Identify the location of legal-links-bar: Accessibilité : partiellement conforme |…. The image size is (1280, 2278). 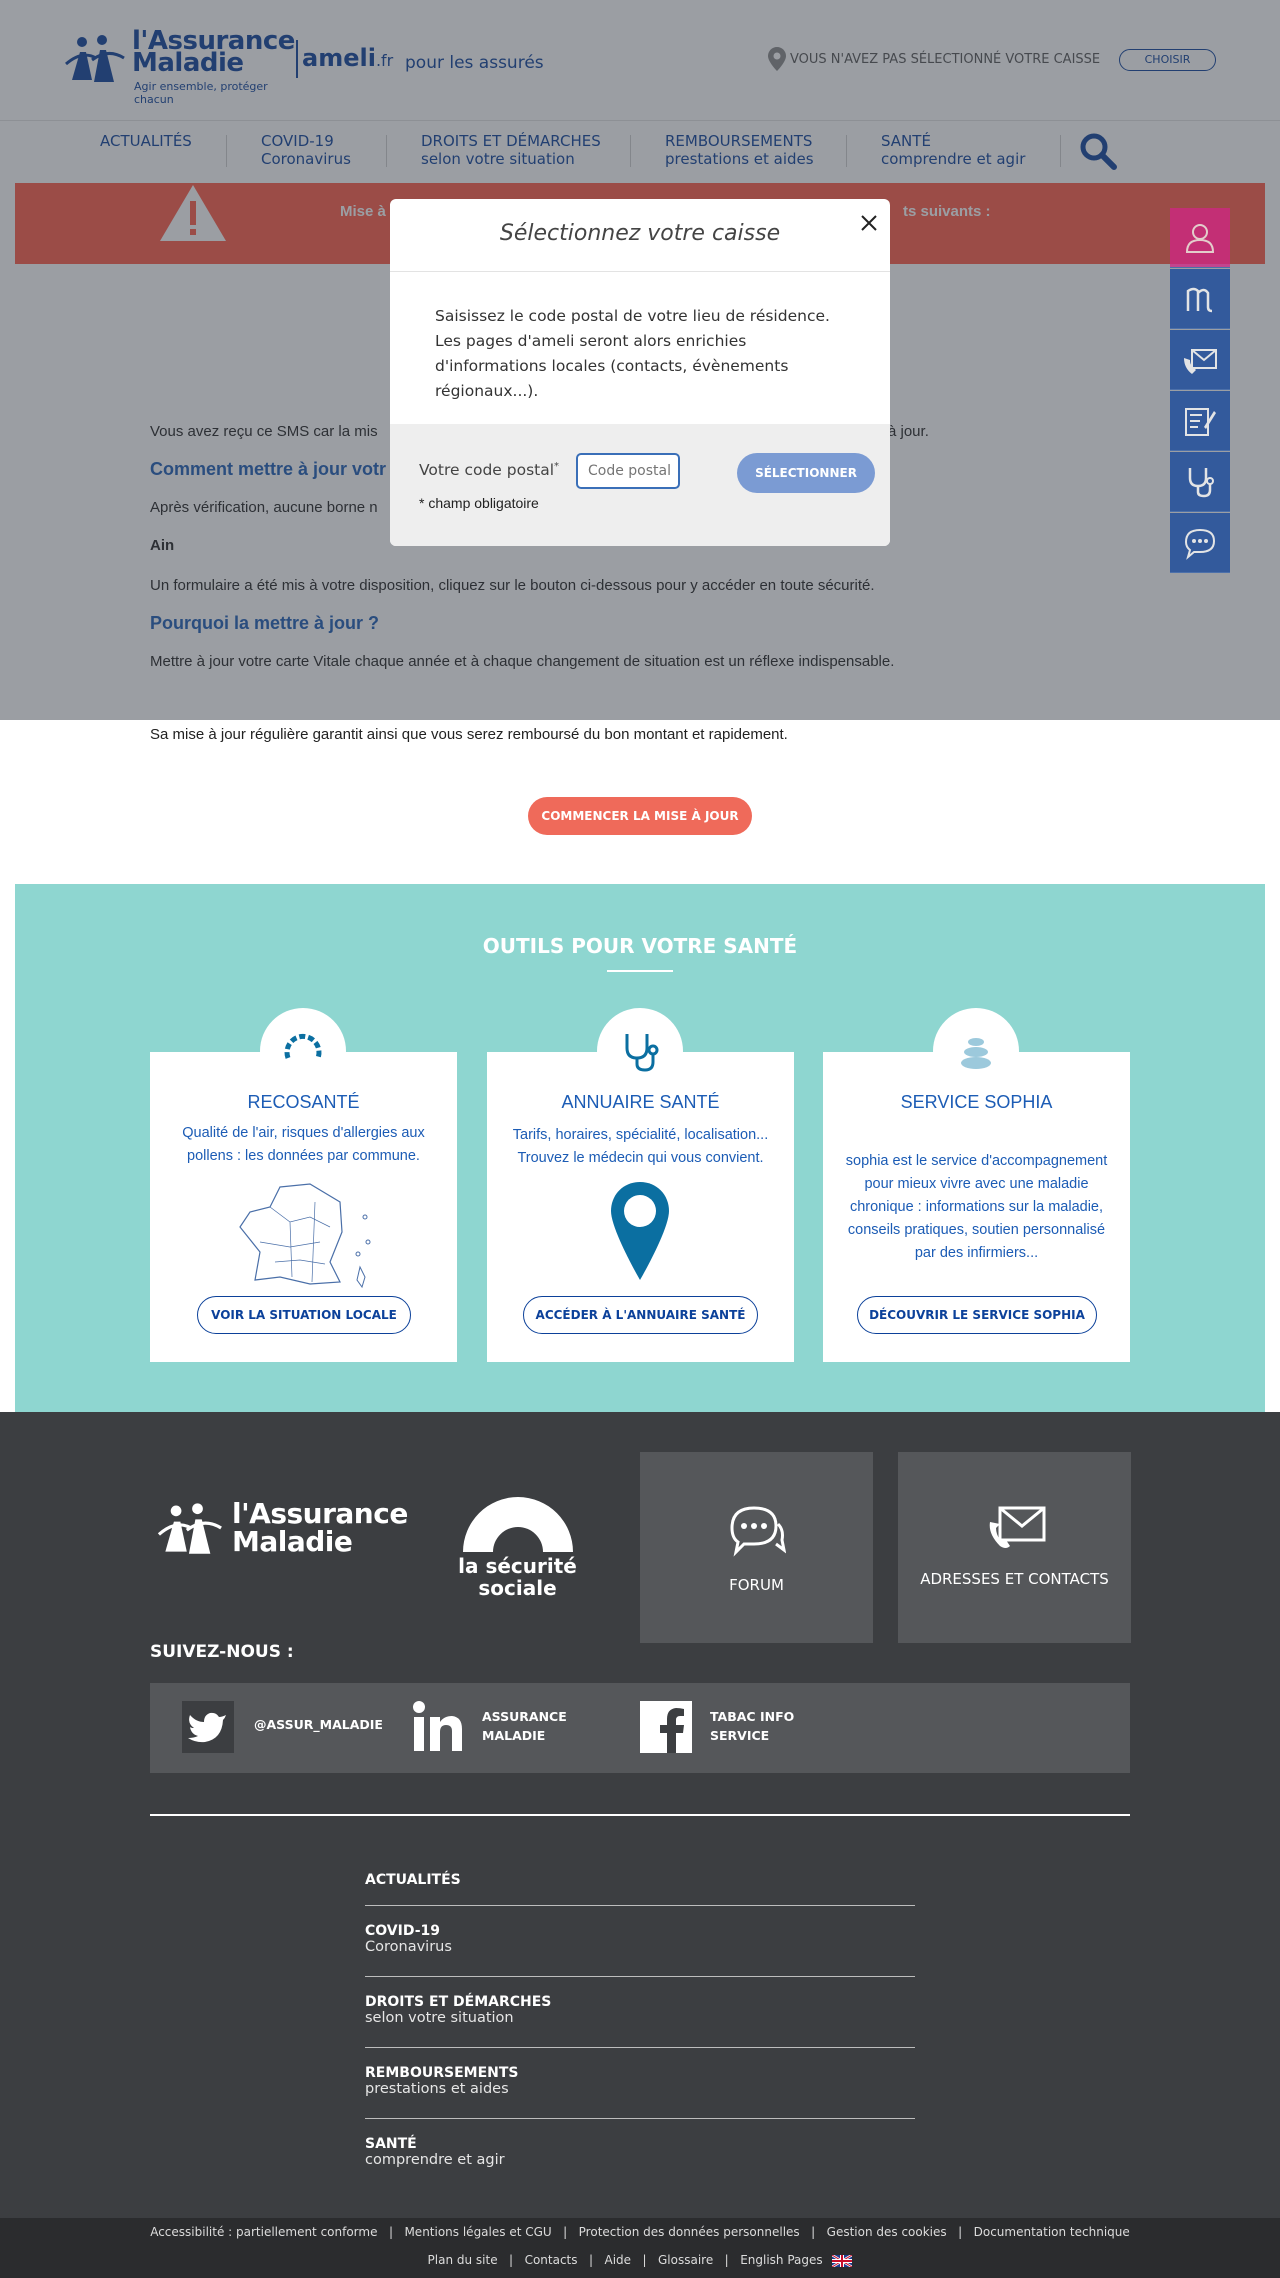
(640, 2248).